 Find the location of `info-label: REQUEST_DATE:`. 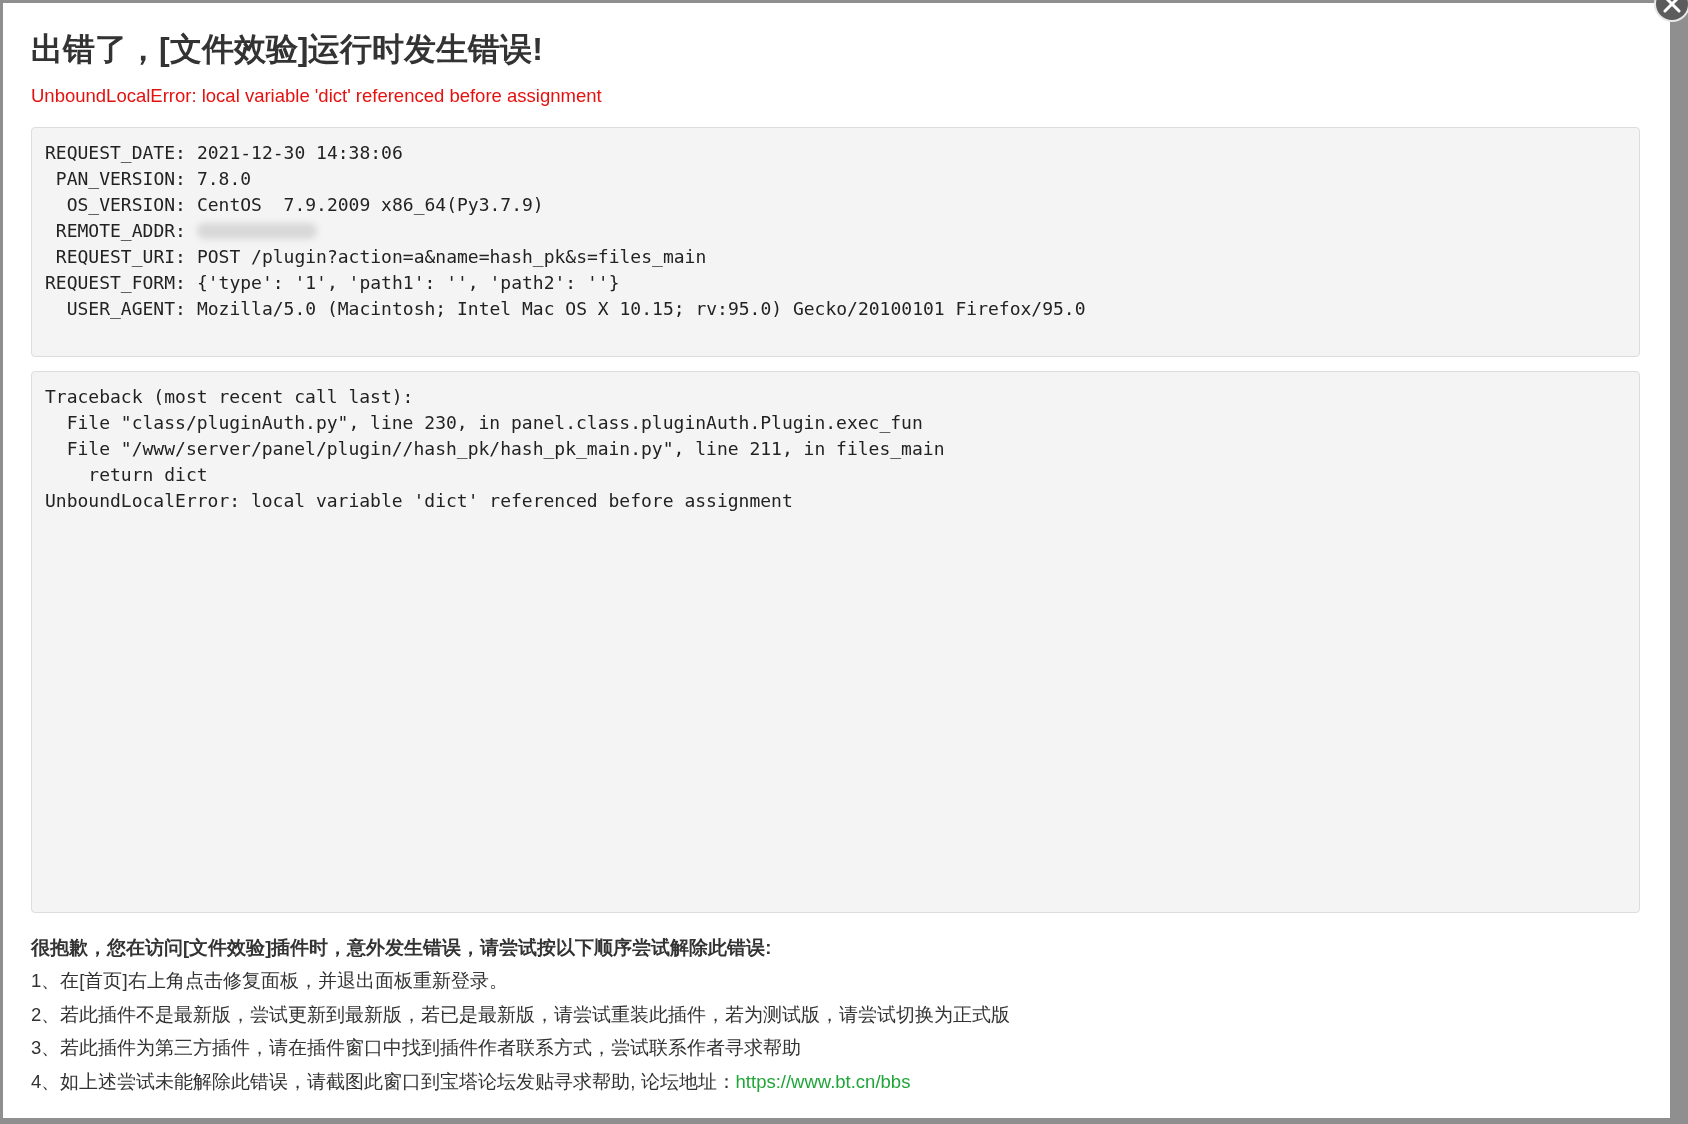

info-label: REQUEST_DATE: is located at coordinates (115, 153).